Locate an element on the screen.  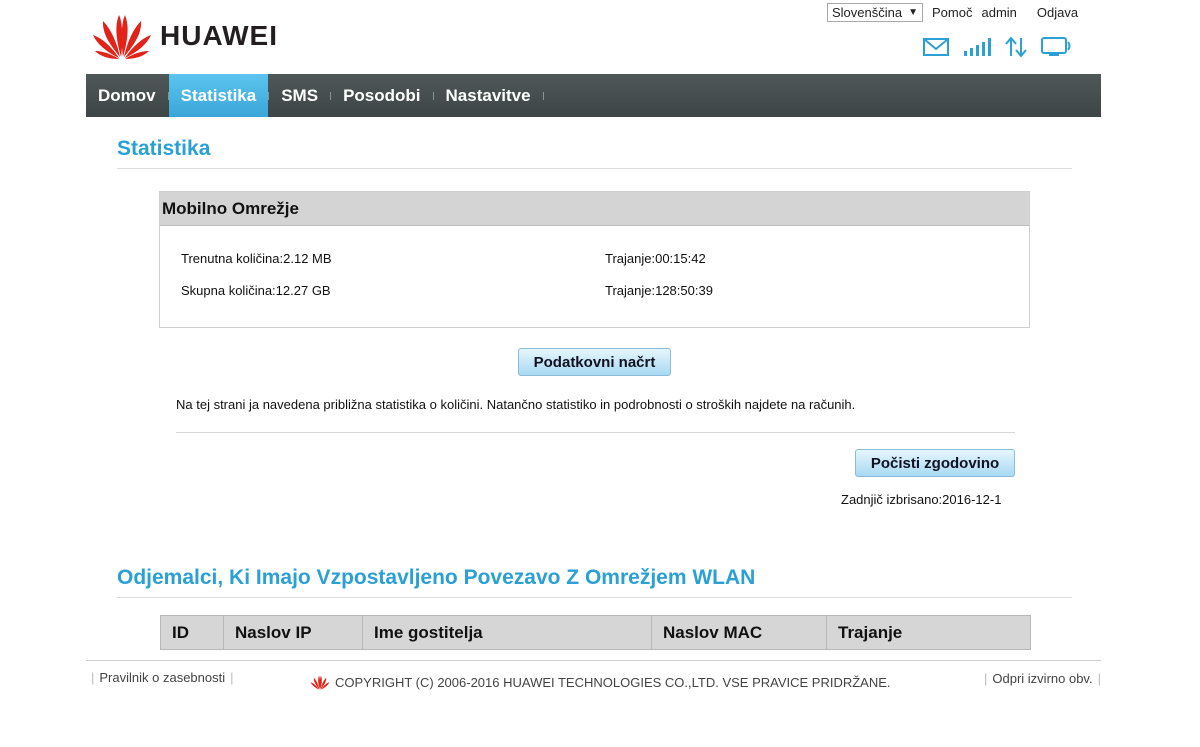
help-link: Pomoč is located at coordinates (952, 12).